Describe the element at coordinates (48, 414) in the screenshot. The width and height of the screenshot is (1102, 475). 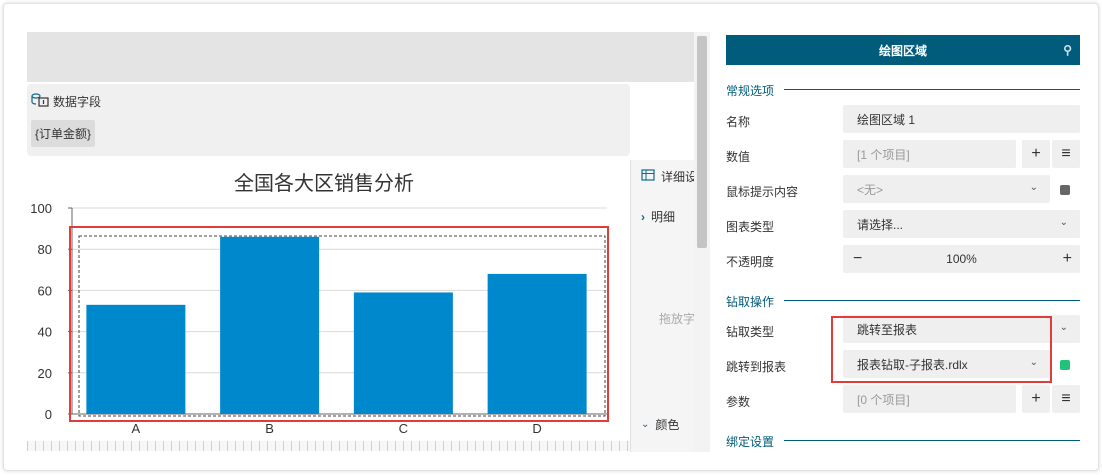
I see `y-tick-label: 0` at that location.